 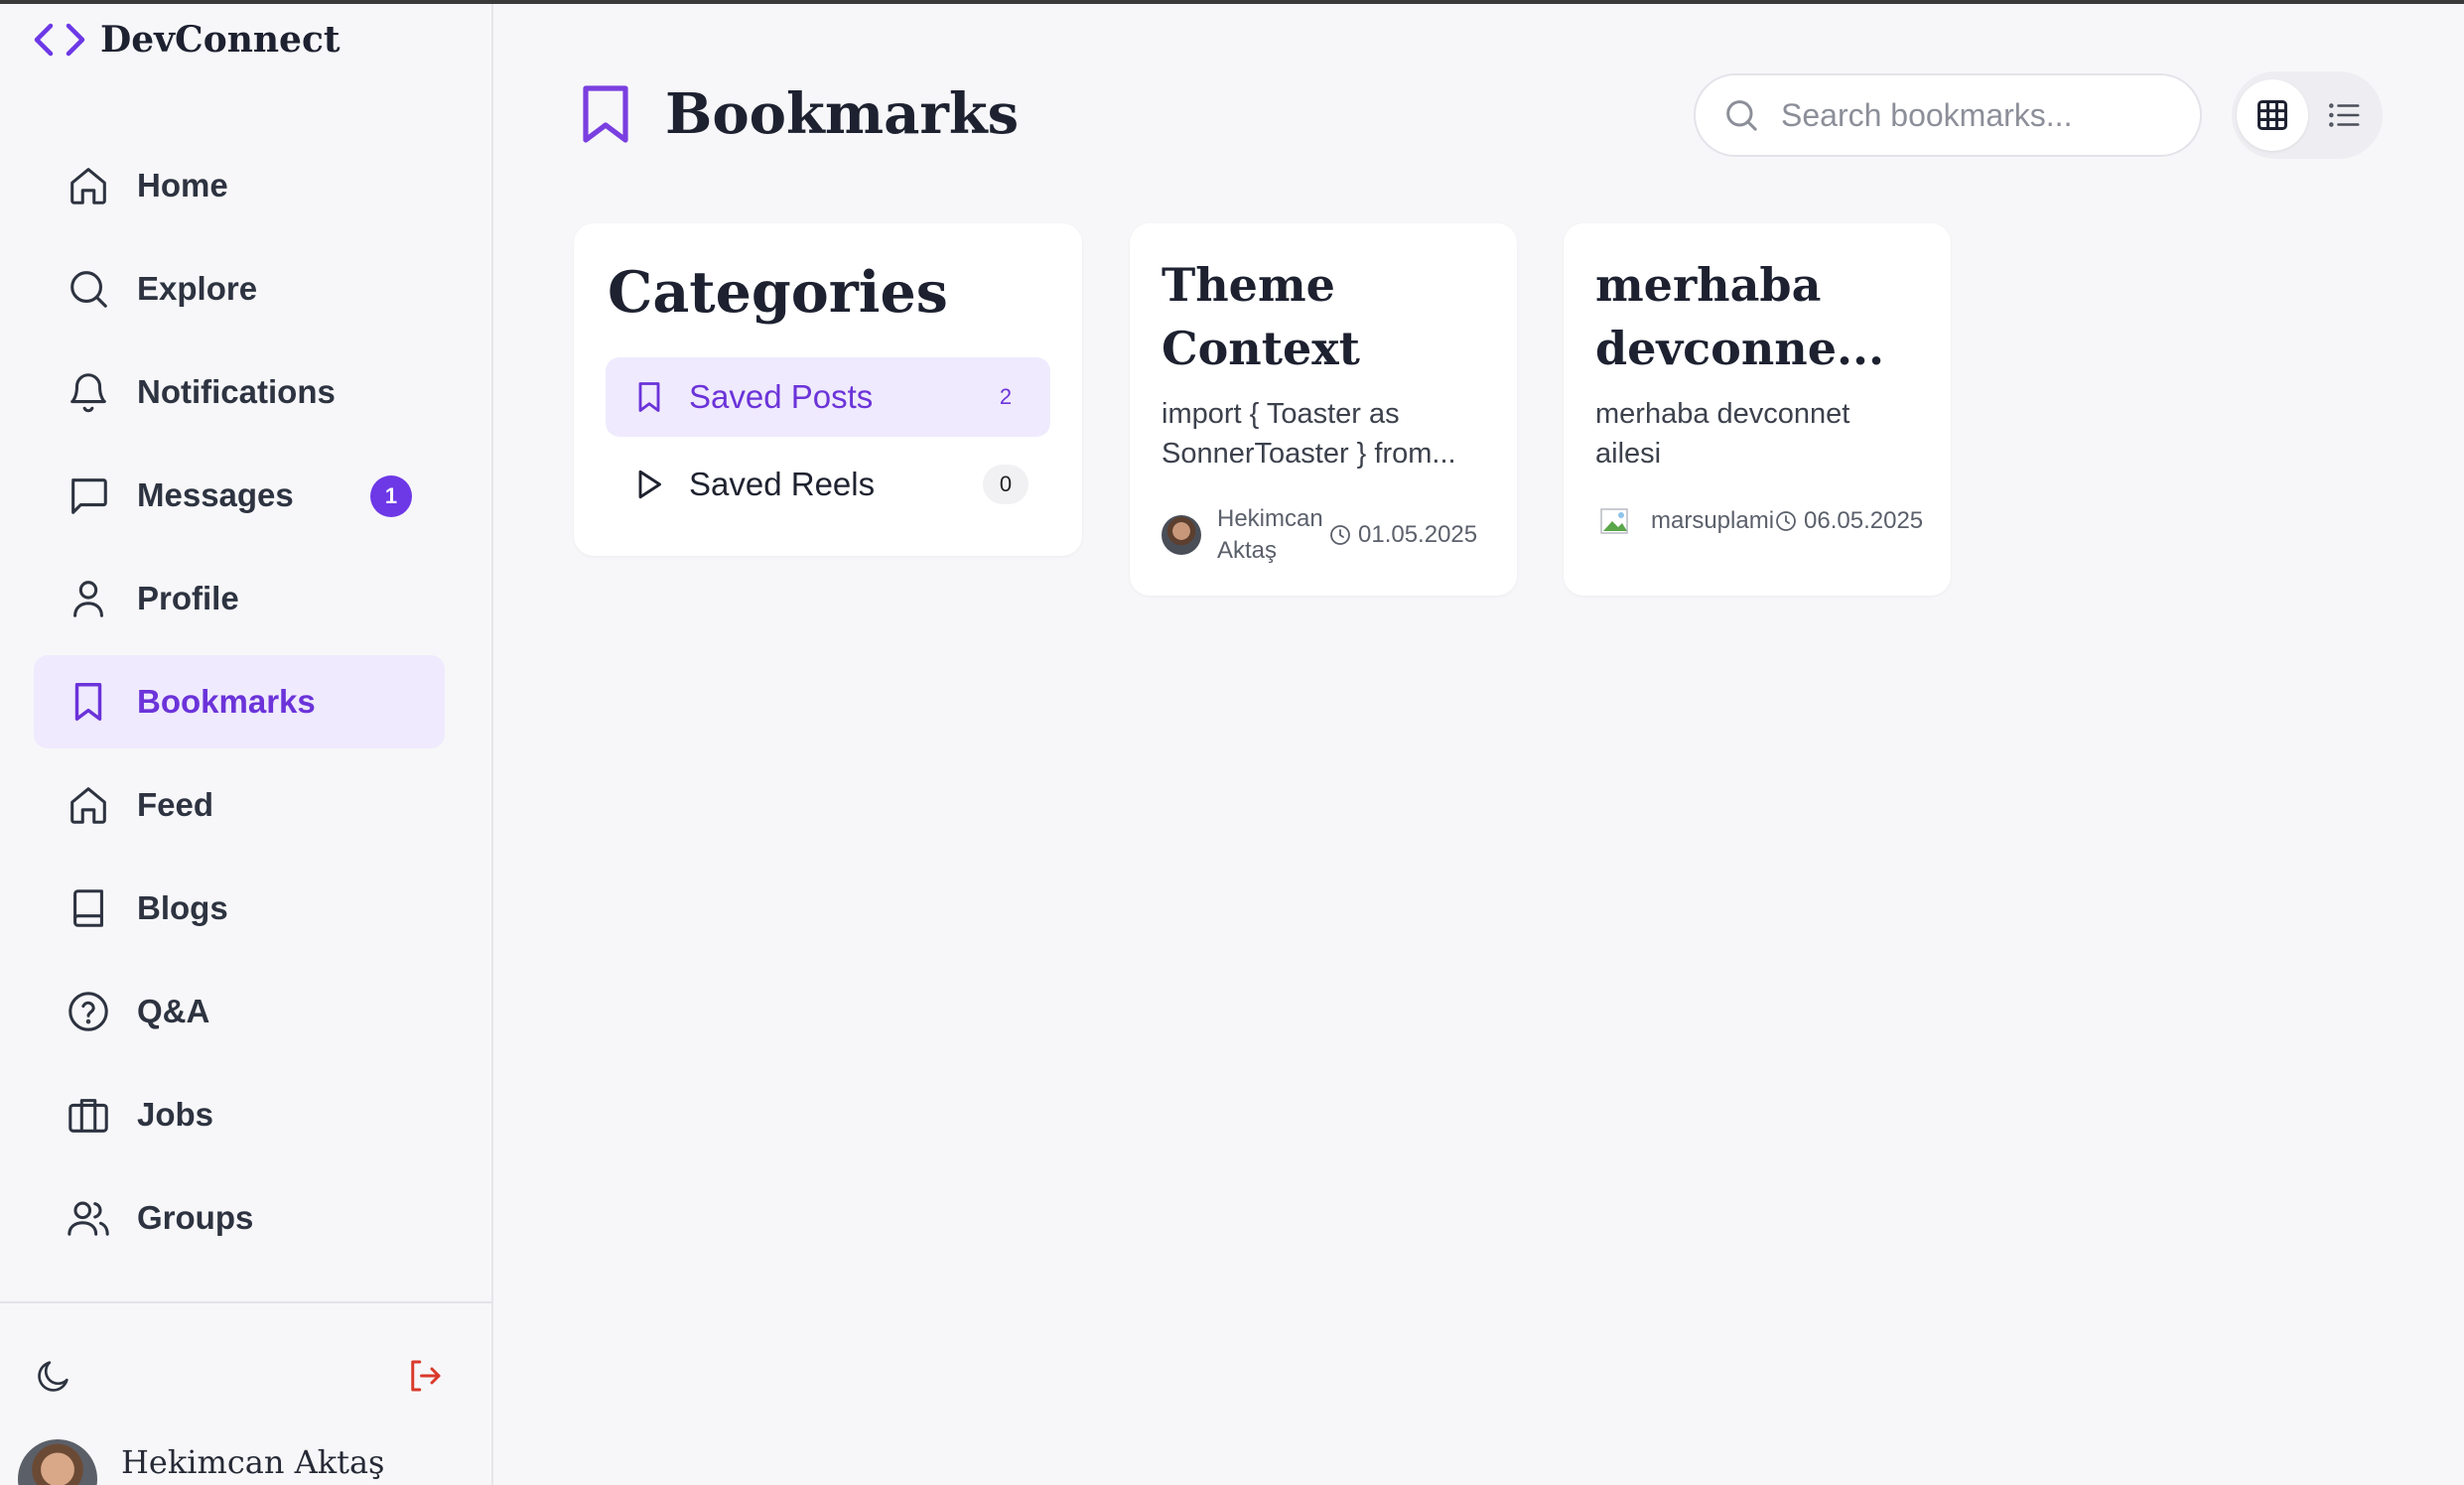 What do you see at coordinates (239, 1114) in the screenshot?
I see `sidebar-item-jobs: Jobs` at bounding box center [239, 1114].